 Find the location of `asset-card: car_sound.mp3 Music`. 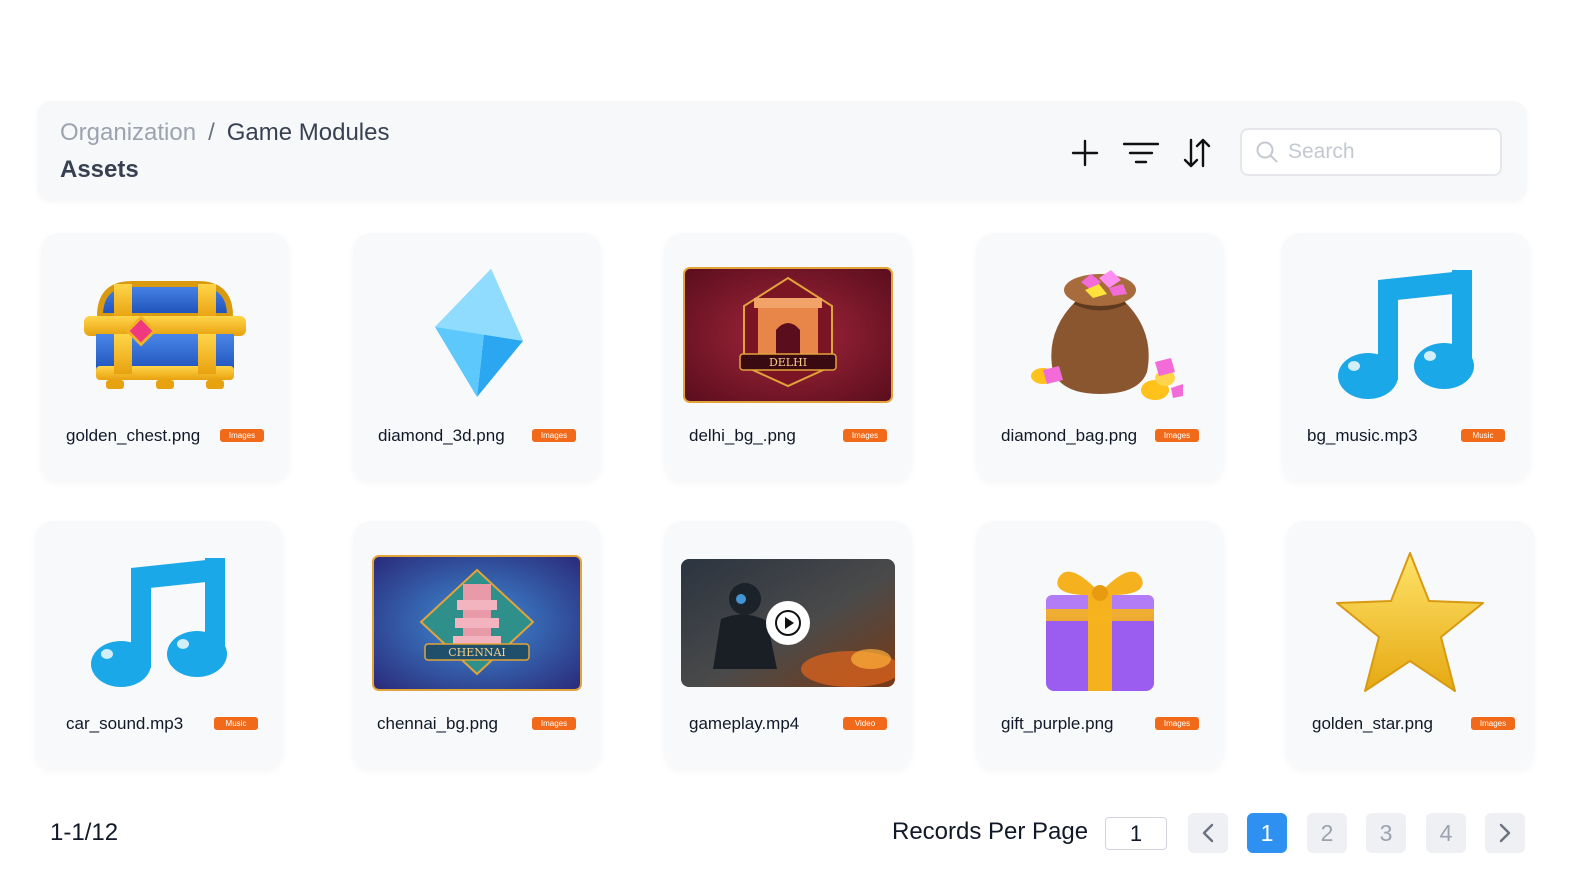

asset-card: car_sound.mp3 Music is located at coordinates (159, 645).